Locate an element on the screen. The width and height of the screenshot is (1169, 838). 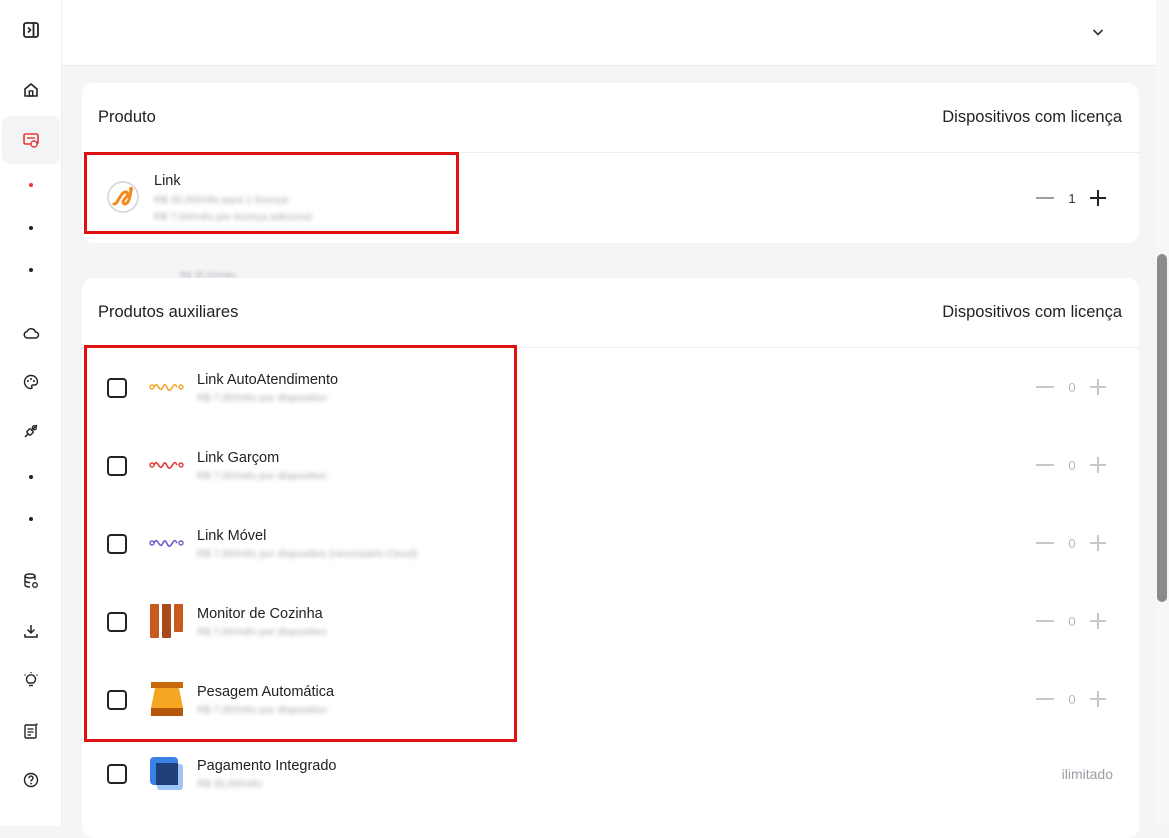
database-icon is located at coordinates (31, 581).